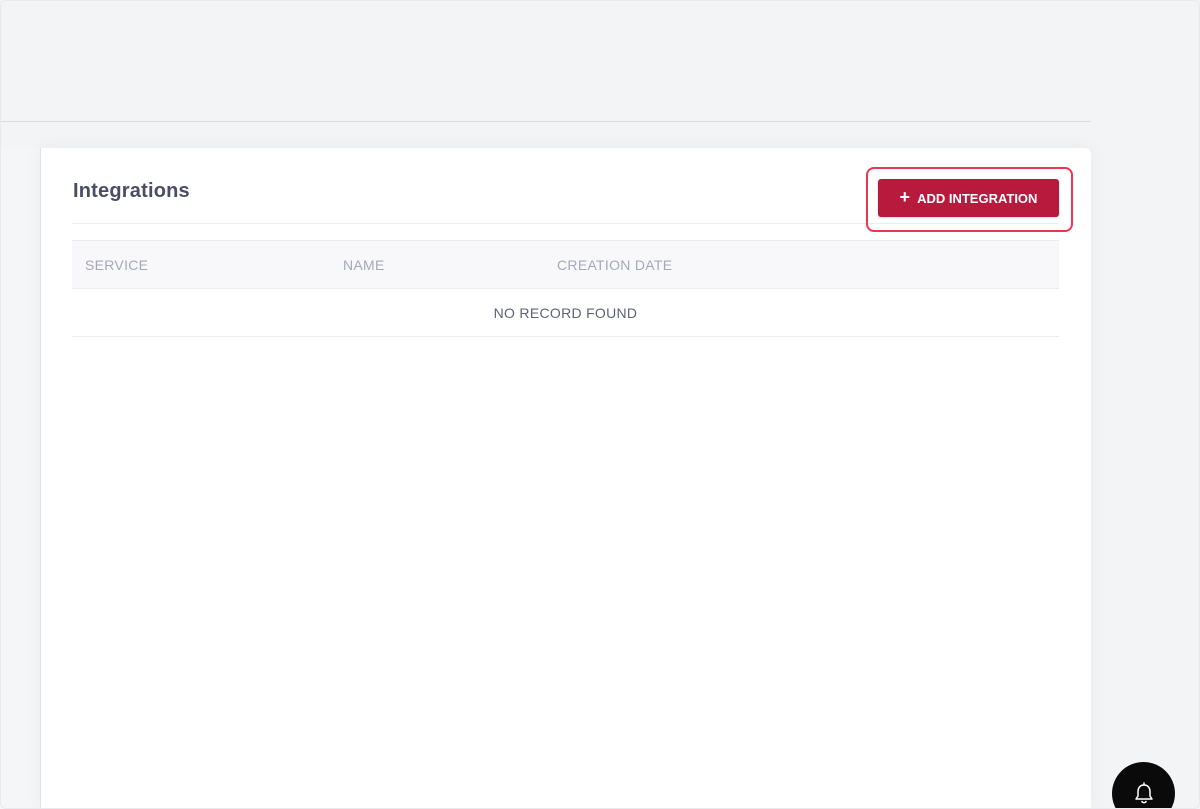 The height and width of the screenshot is (809, 1200). What do you see at coordinates (131, 191) in the screenshot?
I see `page-title: Integrations` at bounding box center [131, 191].